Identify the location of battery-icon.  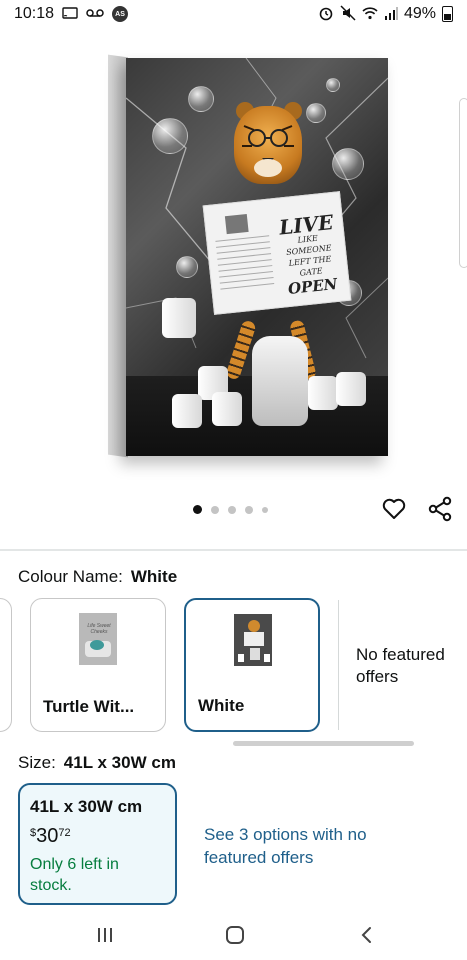
(447, 14).